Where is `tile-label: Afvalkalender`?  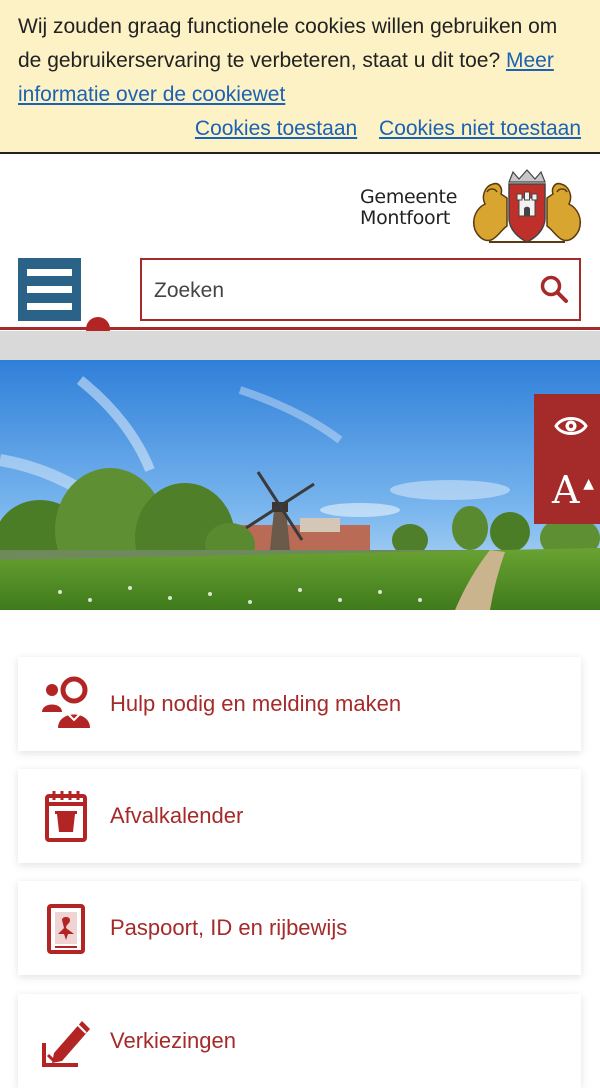 tile-label: Afvalkalender is located at coordinates (177, 815).